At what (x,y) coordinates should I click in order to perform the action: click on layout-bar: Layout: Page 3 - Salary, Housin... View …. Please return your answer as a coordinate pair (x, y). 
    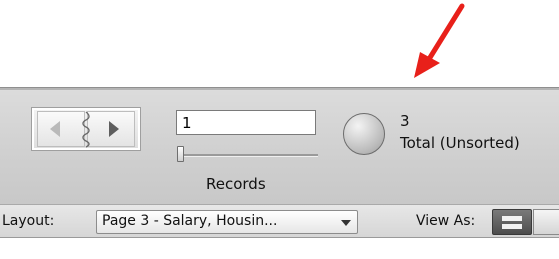
    Looking at the image, I should click on (279, 221).